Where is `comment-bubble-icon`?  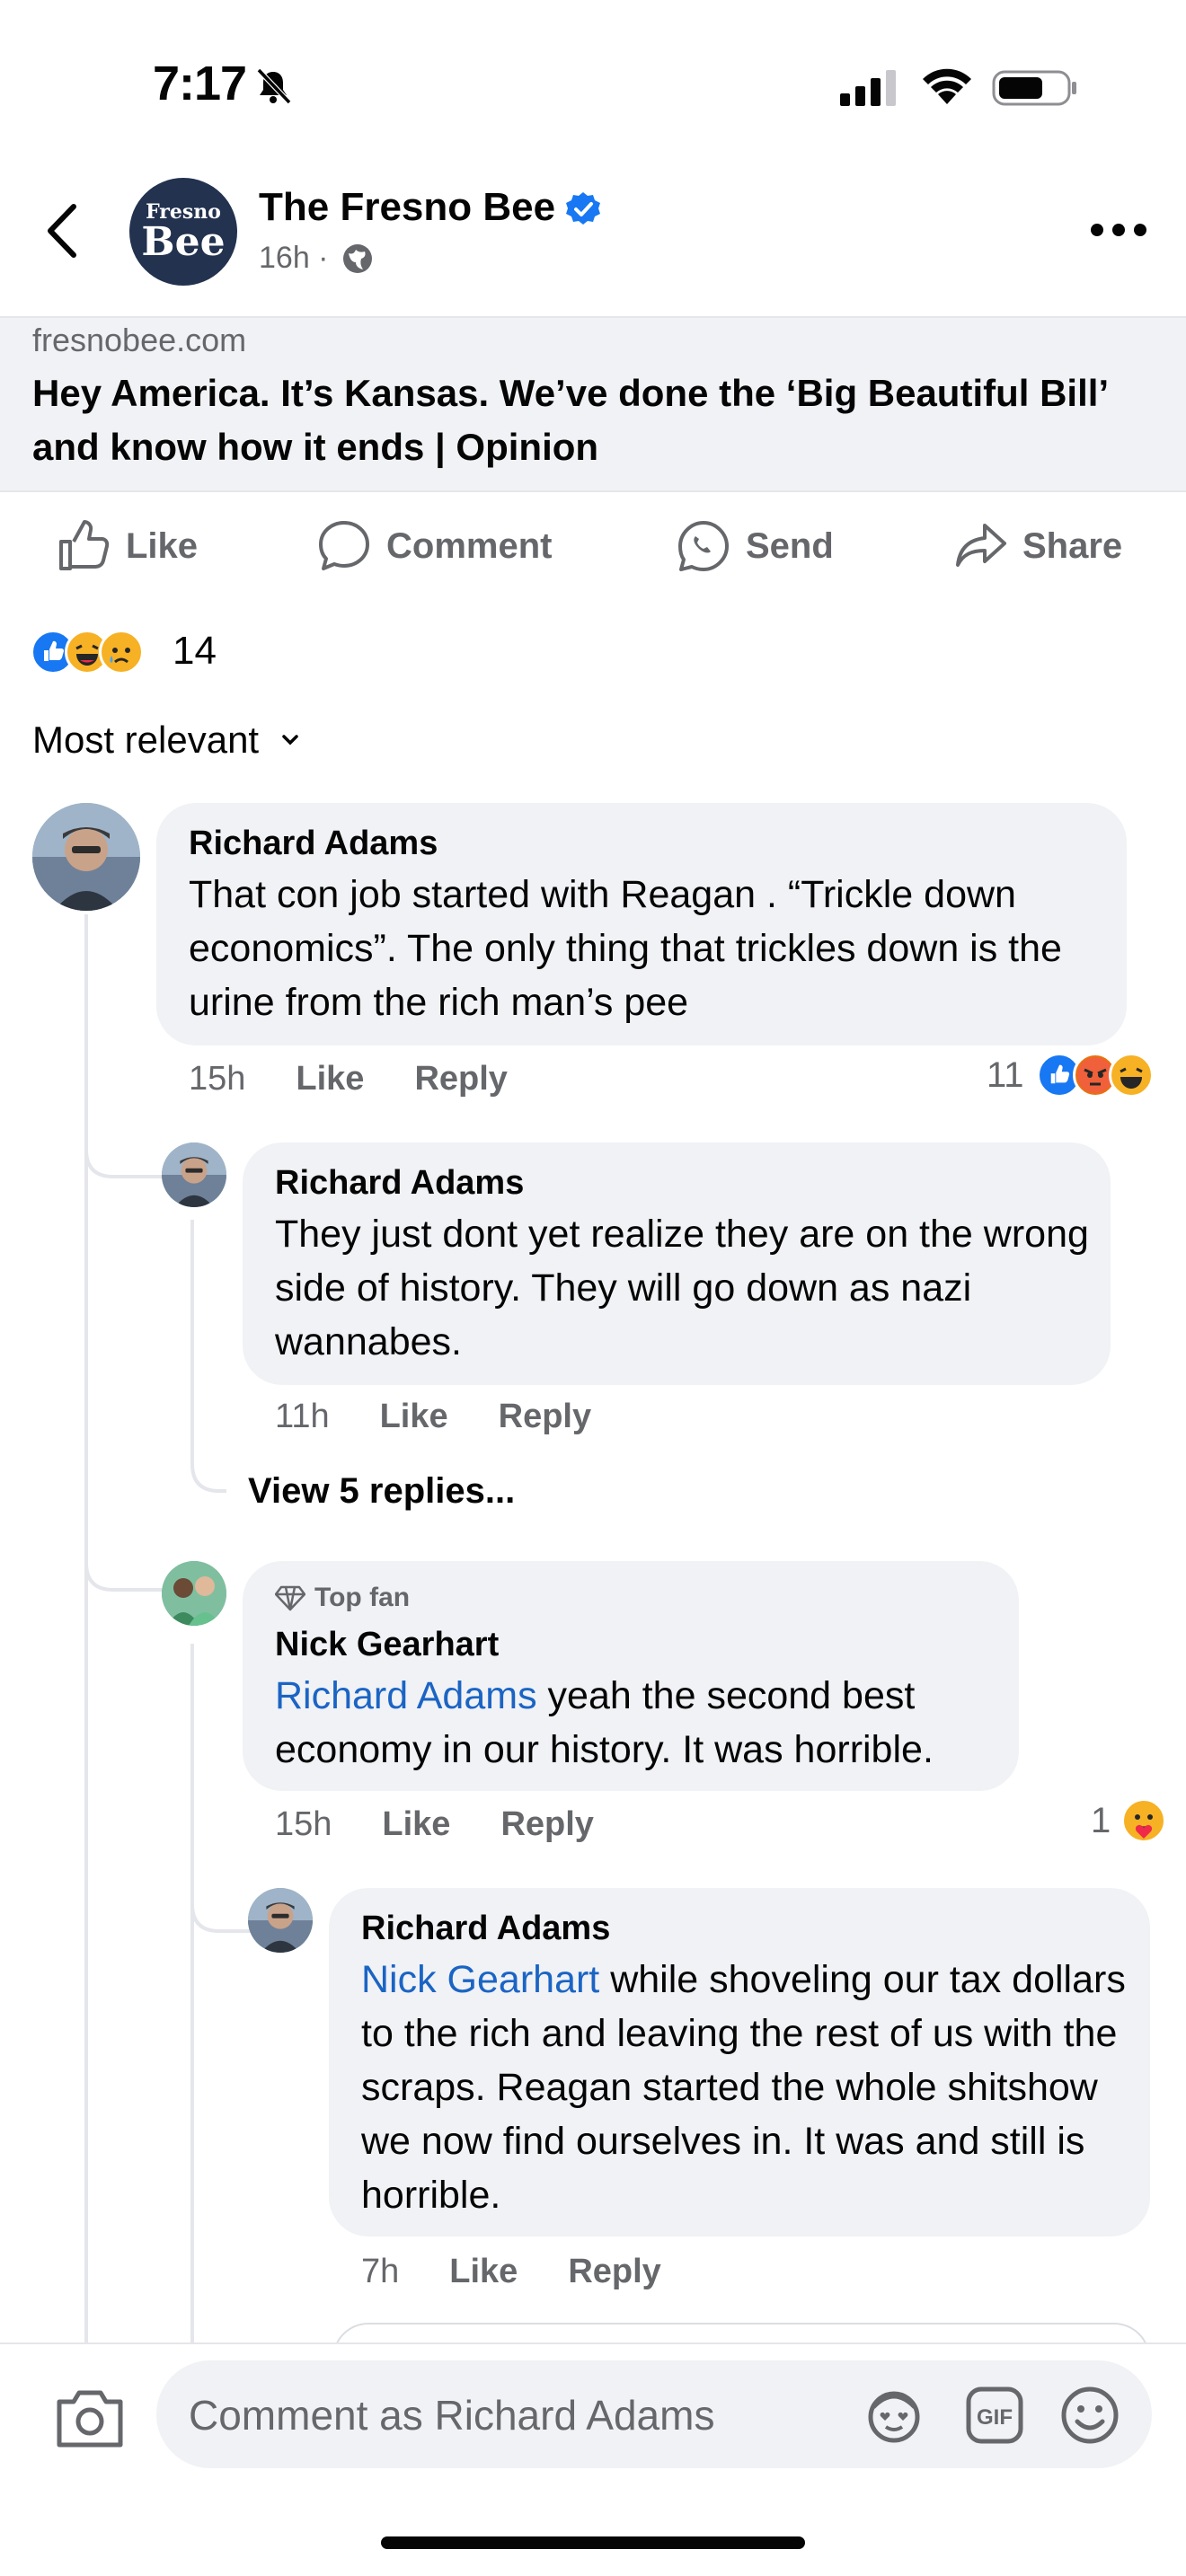 comment-bubble-icon is located at coordinates (344, 545).